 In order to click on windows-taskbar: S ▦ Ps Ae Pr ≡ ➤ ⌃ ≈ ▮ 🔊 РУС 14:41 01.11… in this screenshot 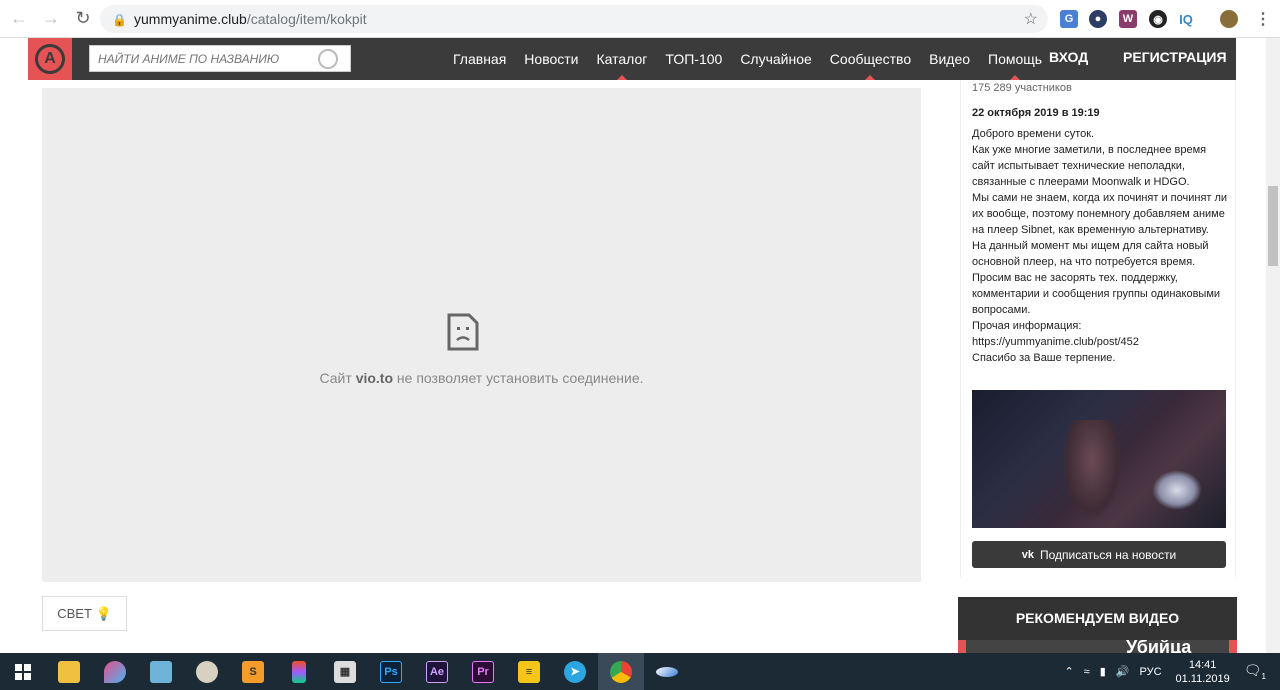, I will do `click(640, 671)`.